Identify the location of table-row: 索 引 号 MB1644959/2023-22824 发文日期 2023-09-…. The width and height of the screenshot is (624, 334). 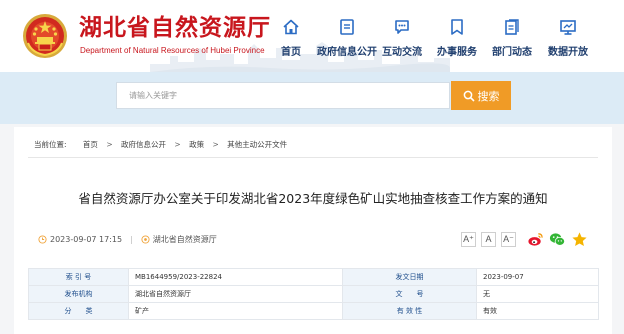
(313, 277).